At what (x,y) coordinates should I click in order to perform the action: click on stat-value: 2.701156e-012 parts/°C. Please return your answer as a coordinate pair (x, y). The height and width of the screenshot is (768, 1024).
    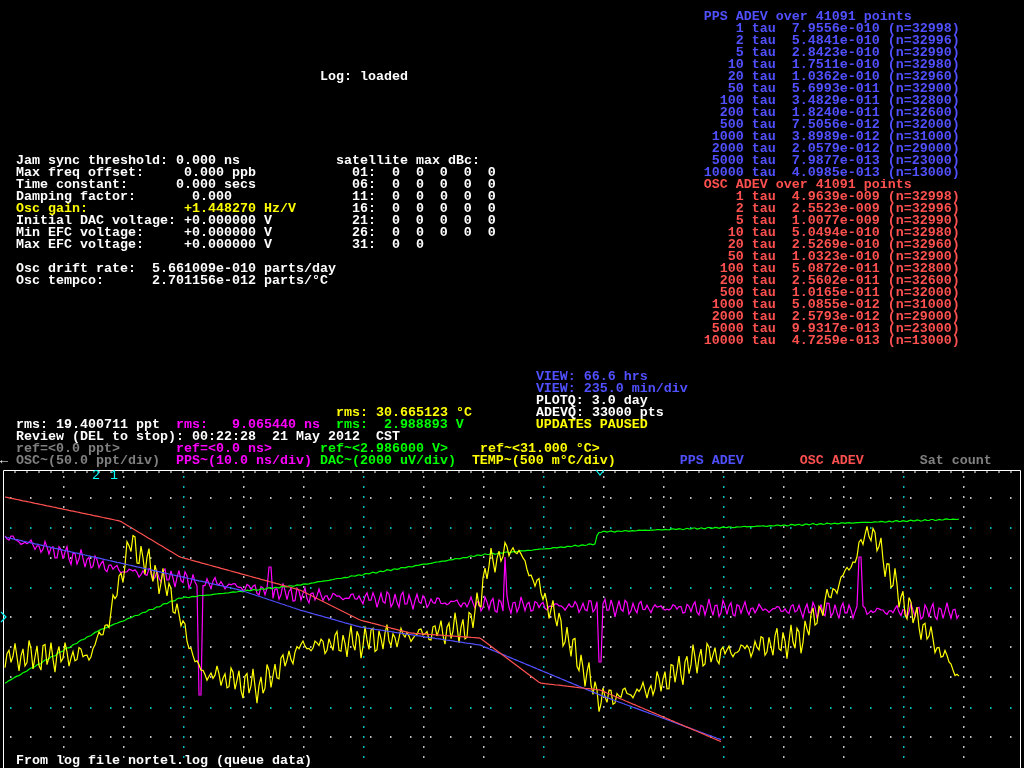
    Looking at the image, I should click on (239, 281).